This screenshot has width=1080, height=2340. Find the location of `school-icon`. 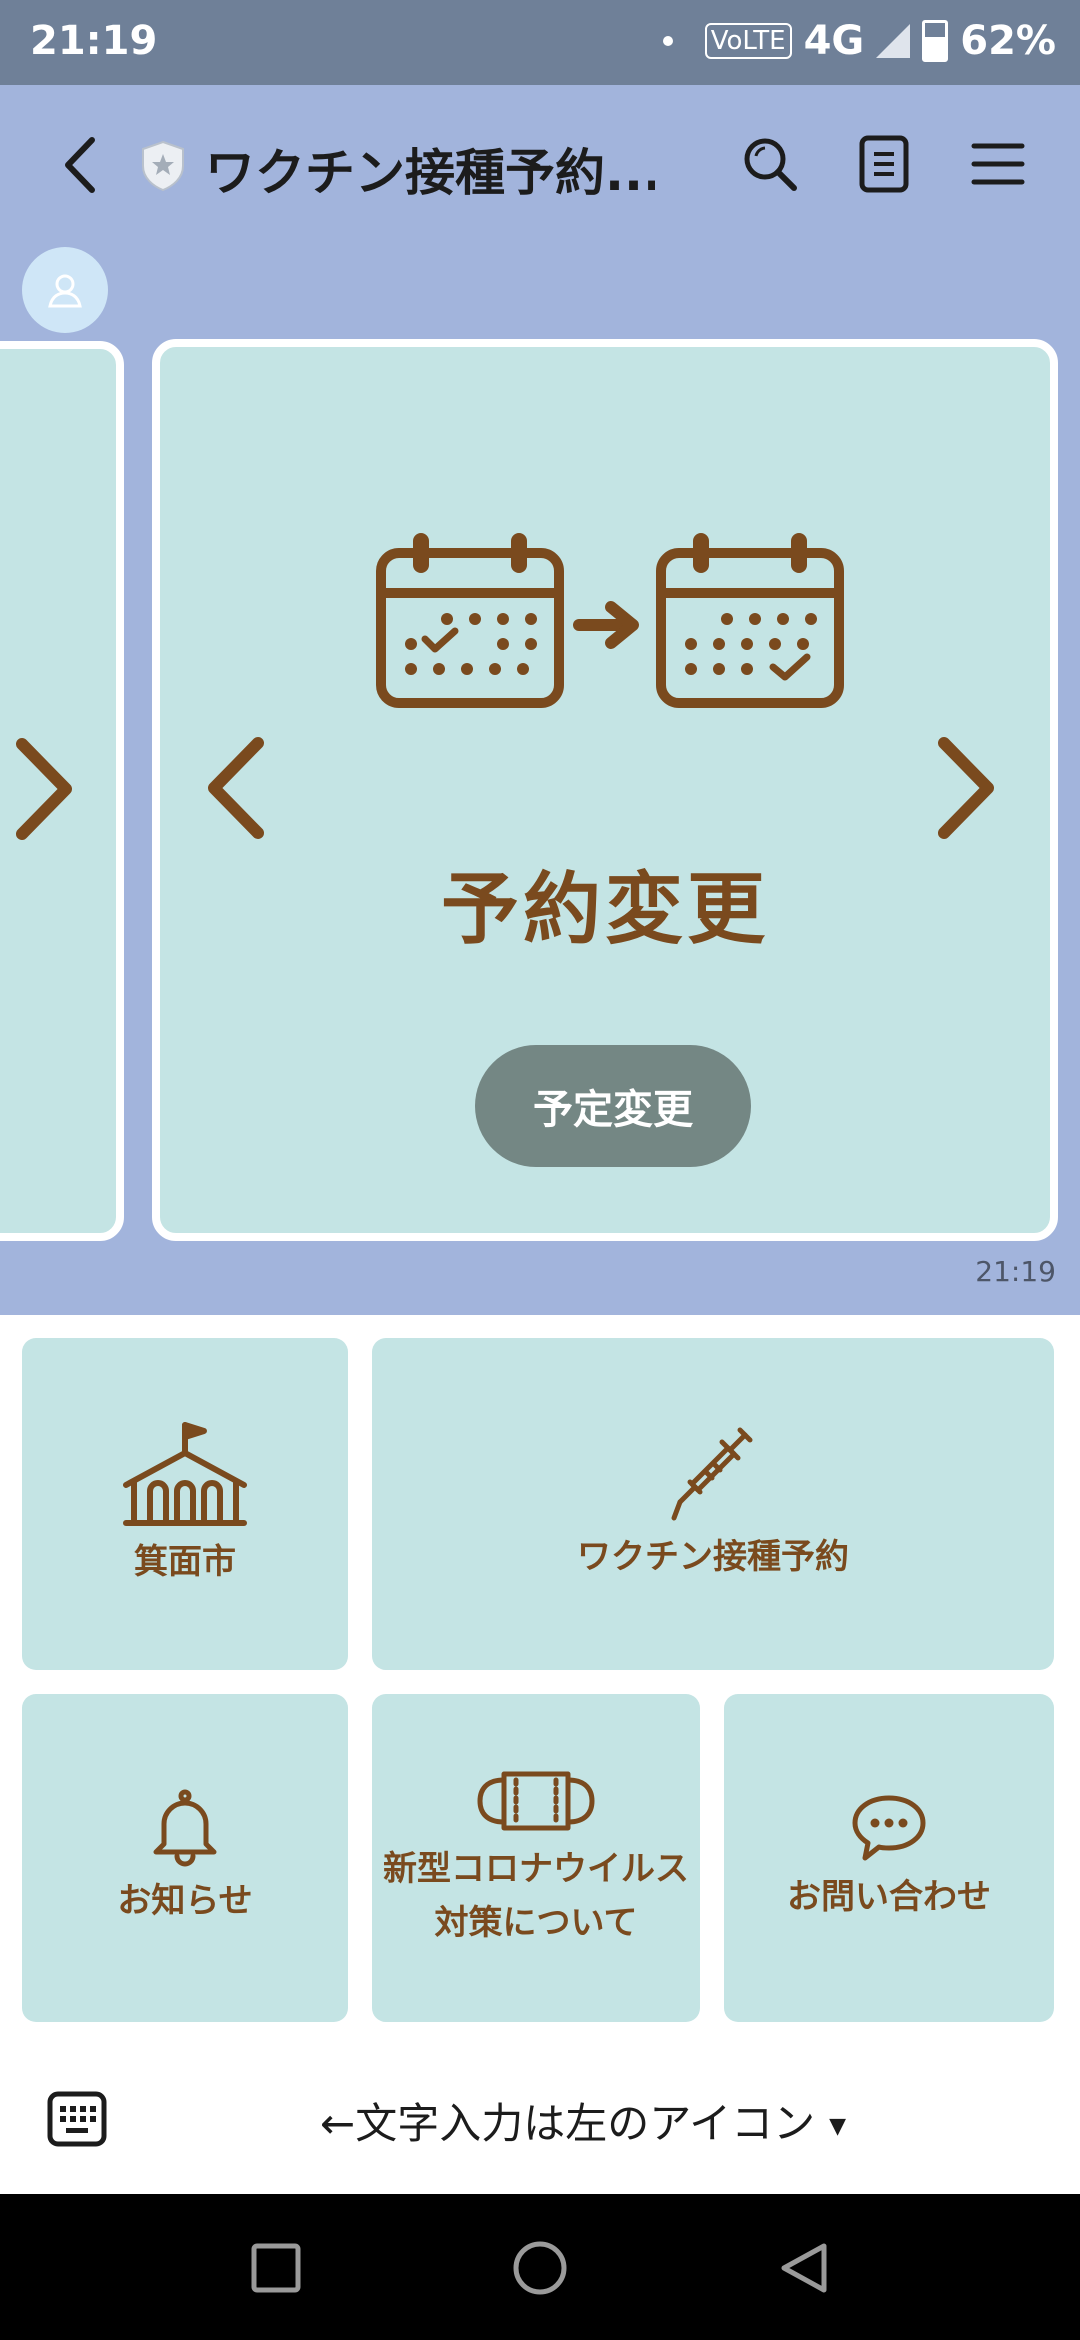

school-icon is located at coordinates (185, 1474).